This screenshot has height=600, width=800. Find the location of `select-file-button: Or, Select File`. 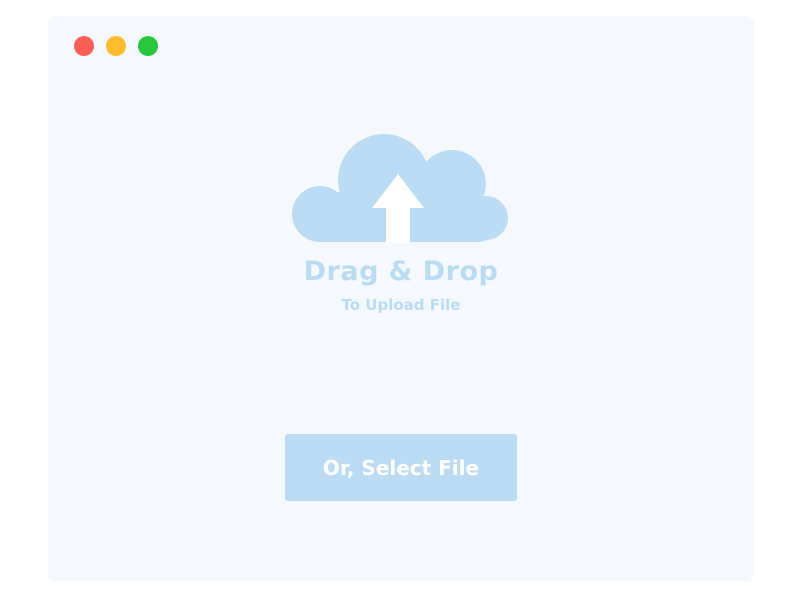

select-file-button: Or, Select File is located at coordinates (401, 467).